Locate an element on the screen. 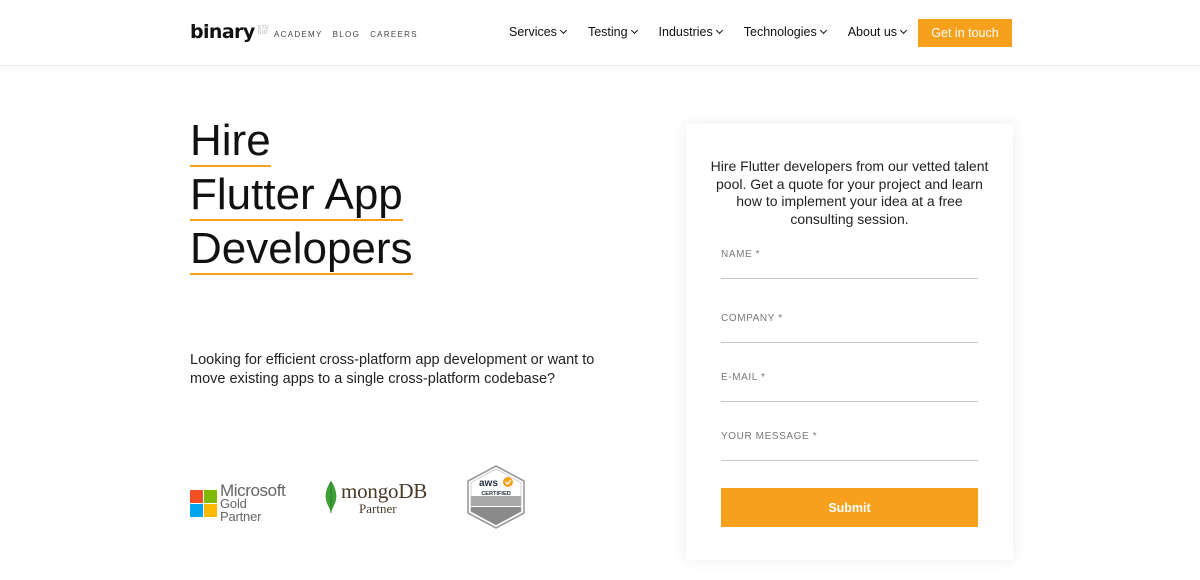 The width and height of the screenshot is (1200, 580). email-label: E-MAIL * is located at coordinates (743, 377).